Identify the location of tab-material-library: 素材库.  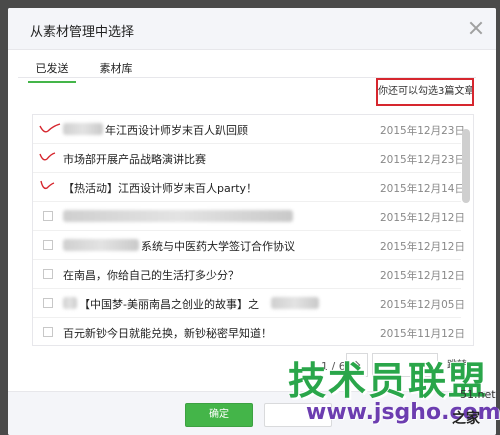
(116, 70).